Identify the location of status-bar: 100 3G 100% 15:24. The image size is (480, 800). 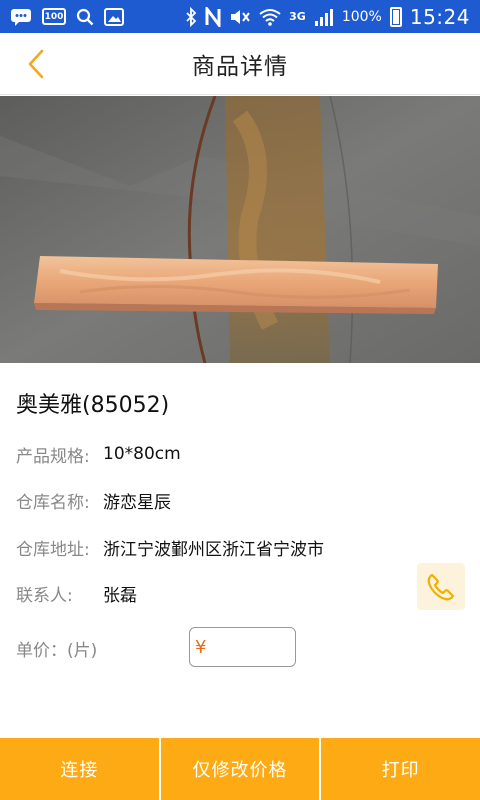
(240, 16).